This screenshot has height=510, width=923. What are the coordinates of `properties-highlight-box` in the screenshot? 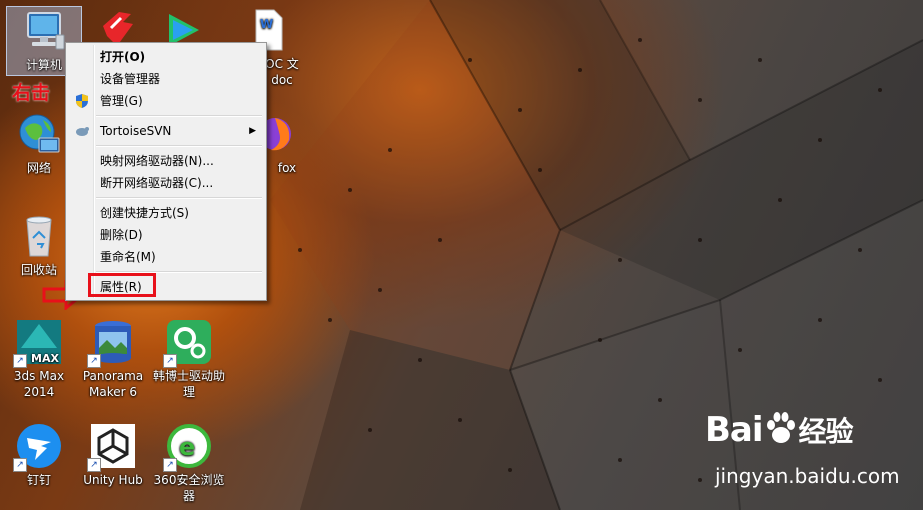 It's located at (122, 285).